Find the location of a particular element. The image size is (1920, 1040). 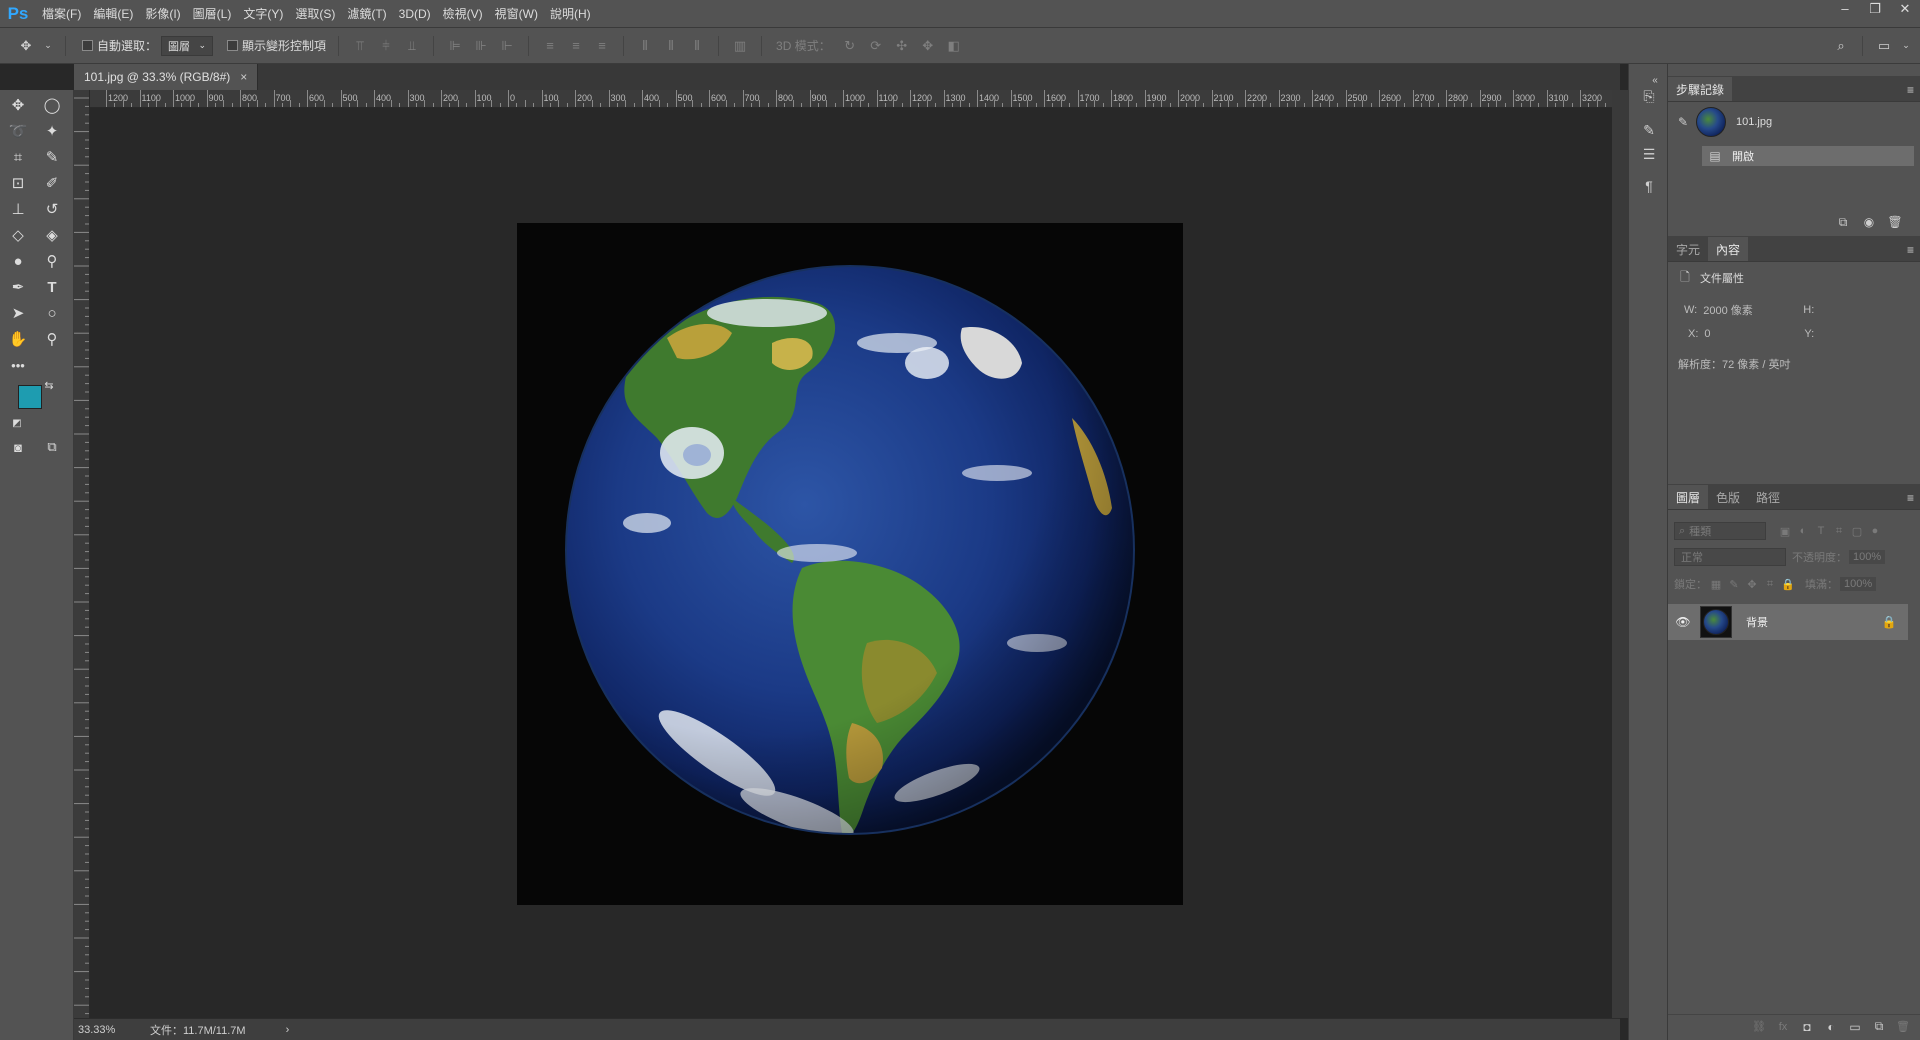

lock-artboard-icon: ⌗ is located at coordinates (1770, 584).